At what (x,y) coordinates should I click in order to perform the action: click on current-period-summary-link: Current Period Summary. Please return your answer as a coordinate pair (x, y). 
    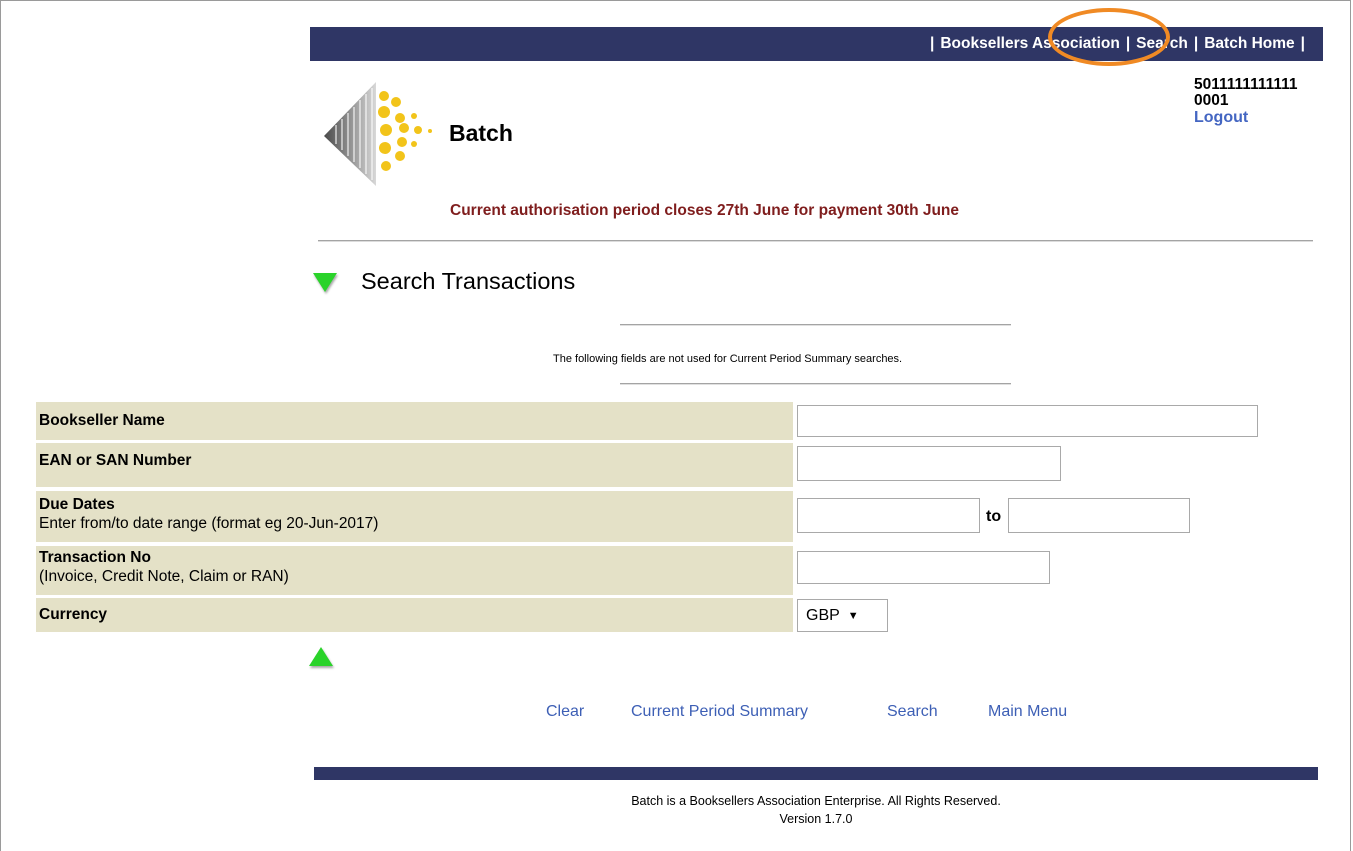
    Looking at the image, I should click on (719, 712).